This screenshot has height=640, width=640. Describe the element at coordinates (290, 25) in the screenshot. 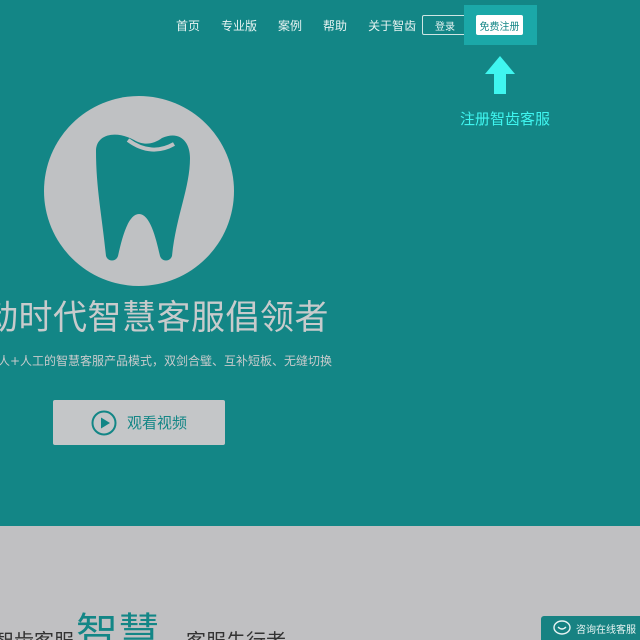

I see `nav-cases: 案例` at that location.